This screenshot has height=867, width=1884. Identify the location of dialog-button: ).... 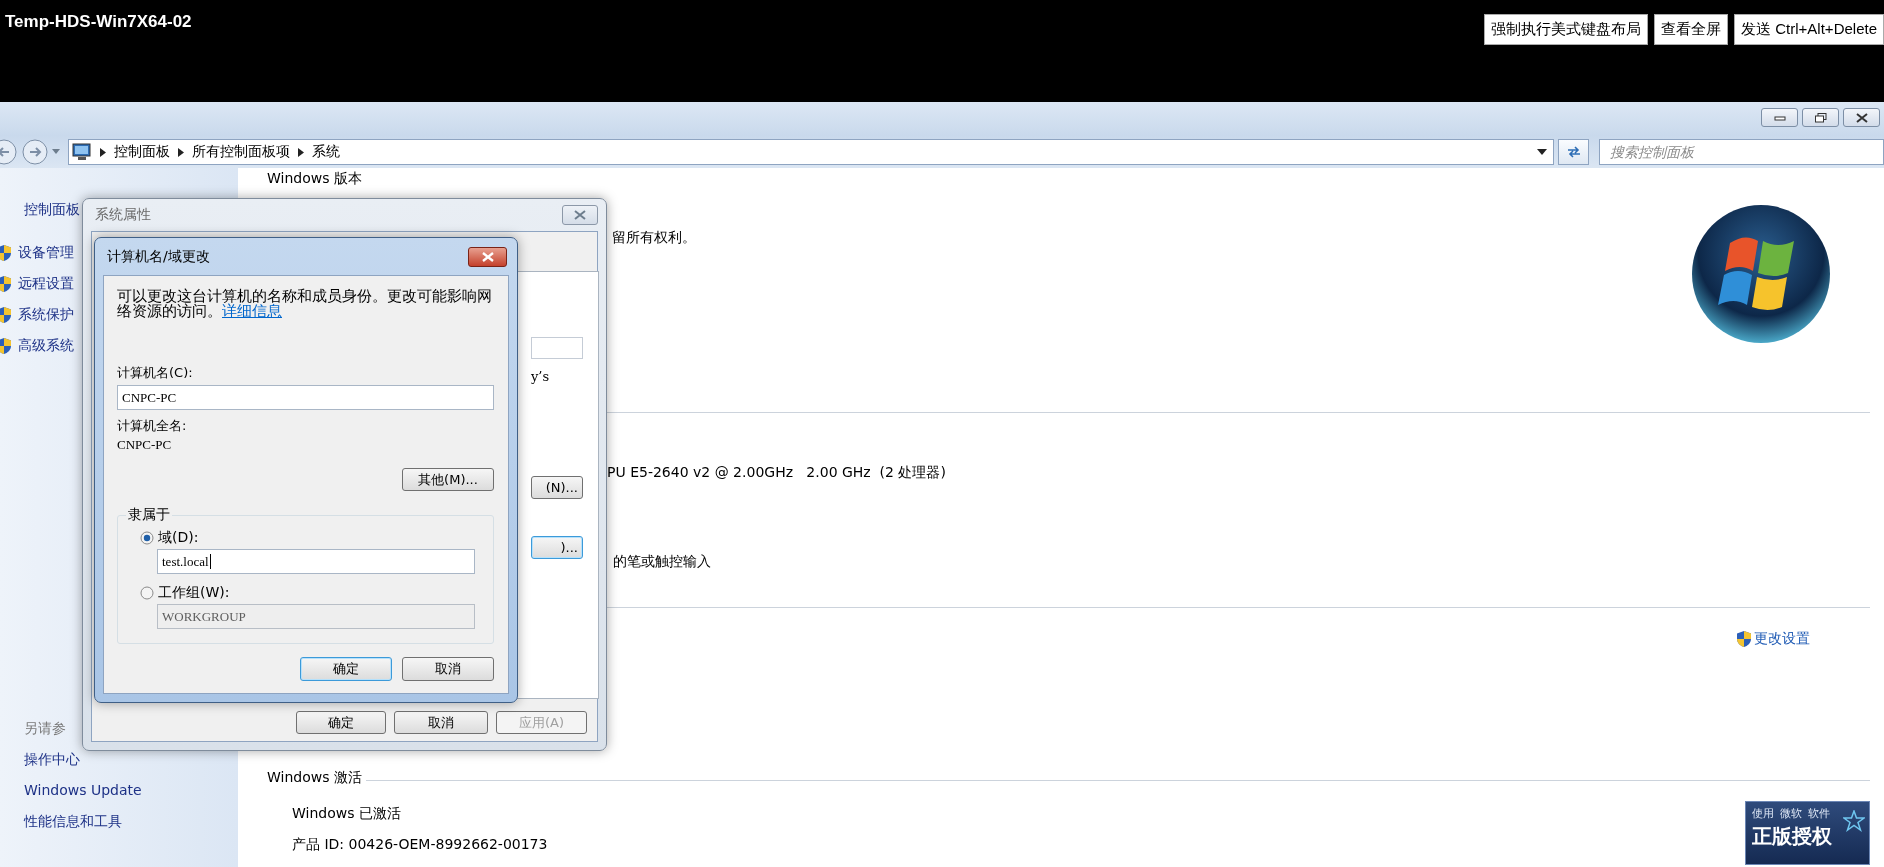
(557, 547).